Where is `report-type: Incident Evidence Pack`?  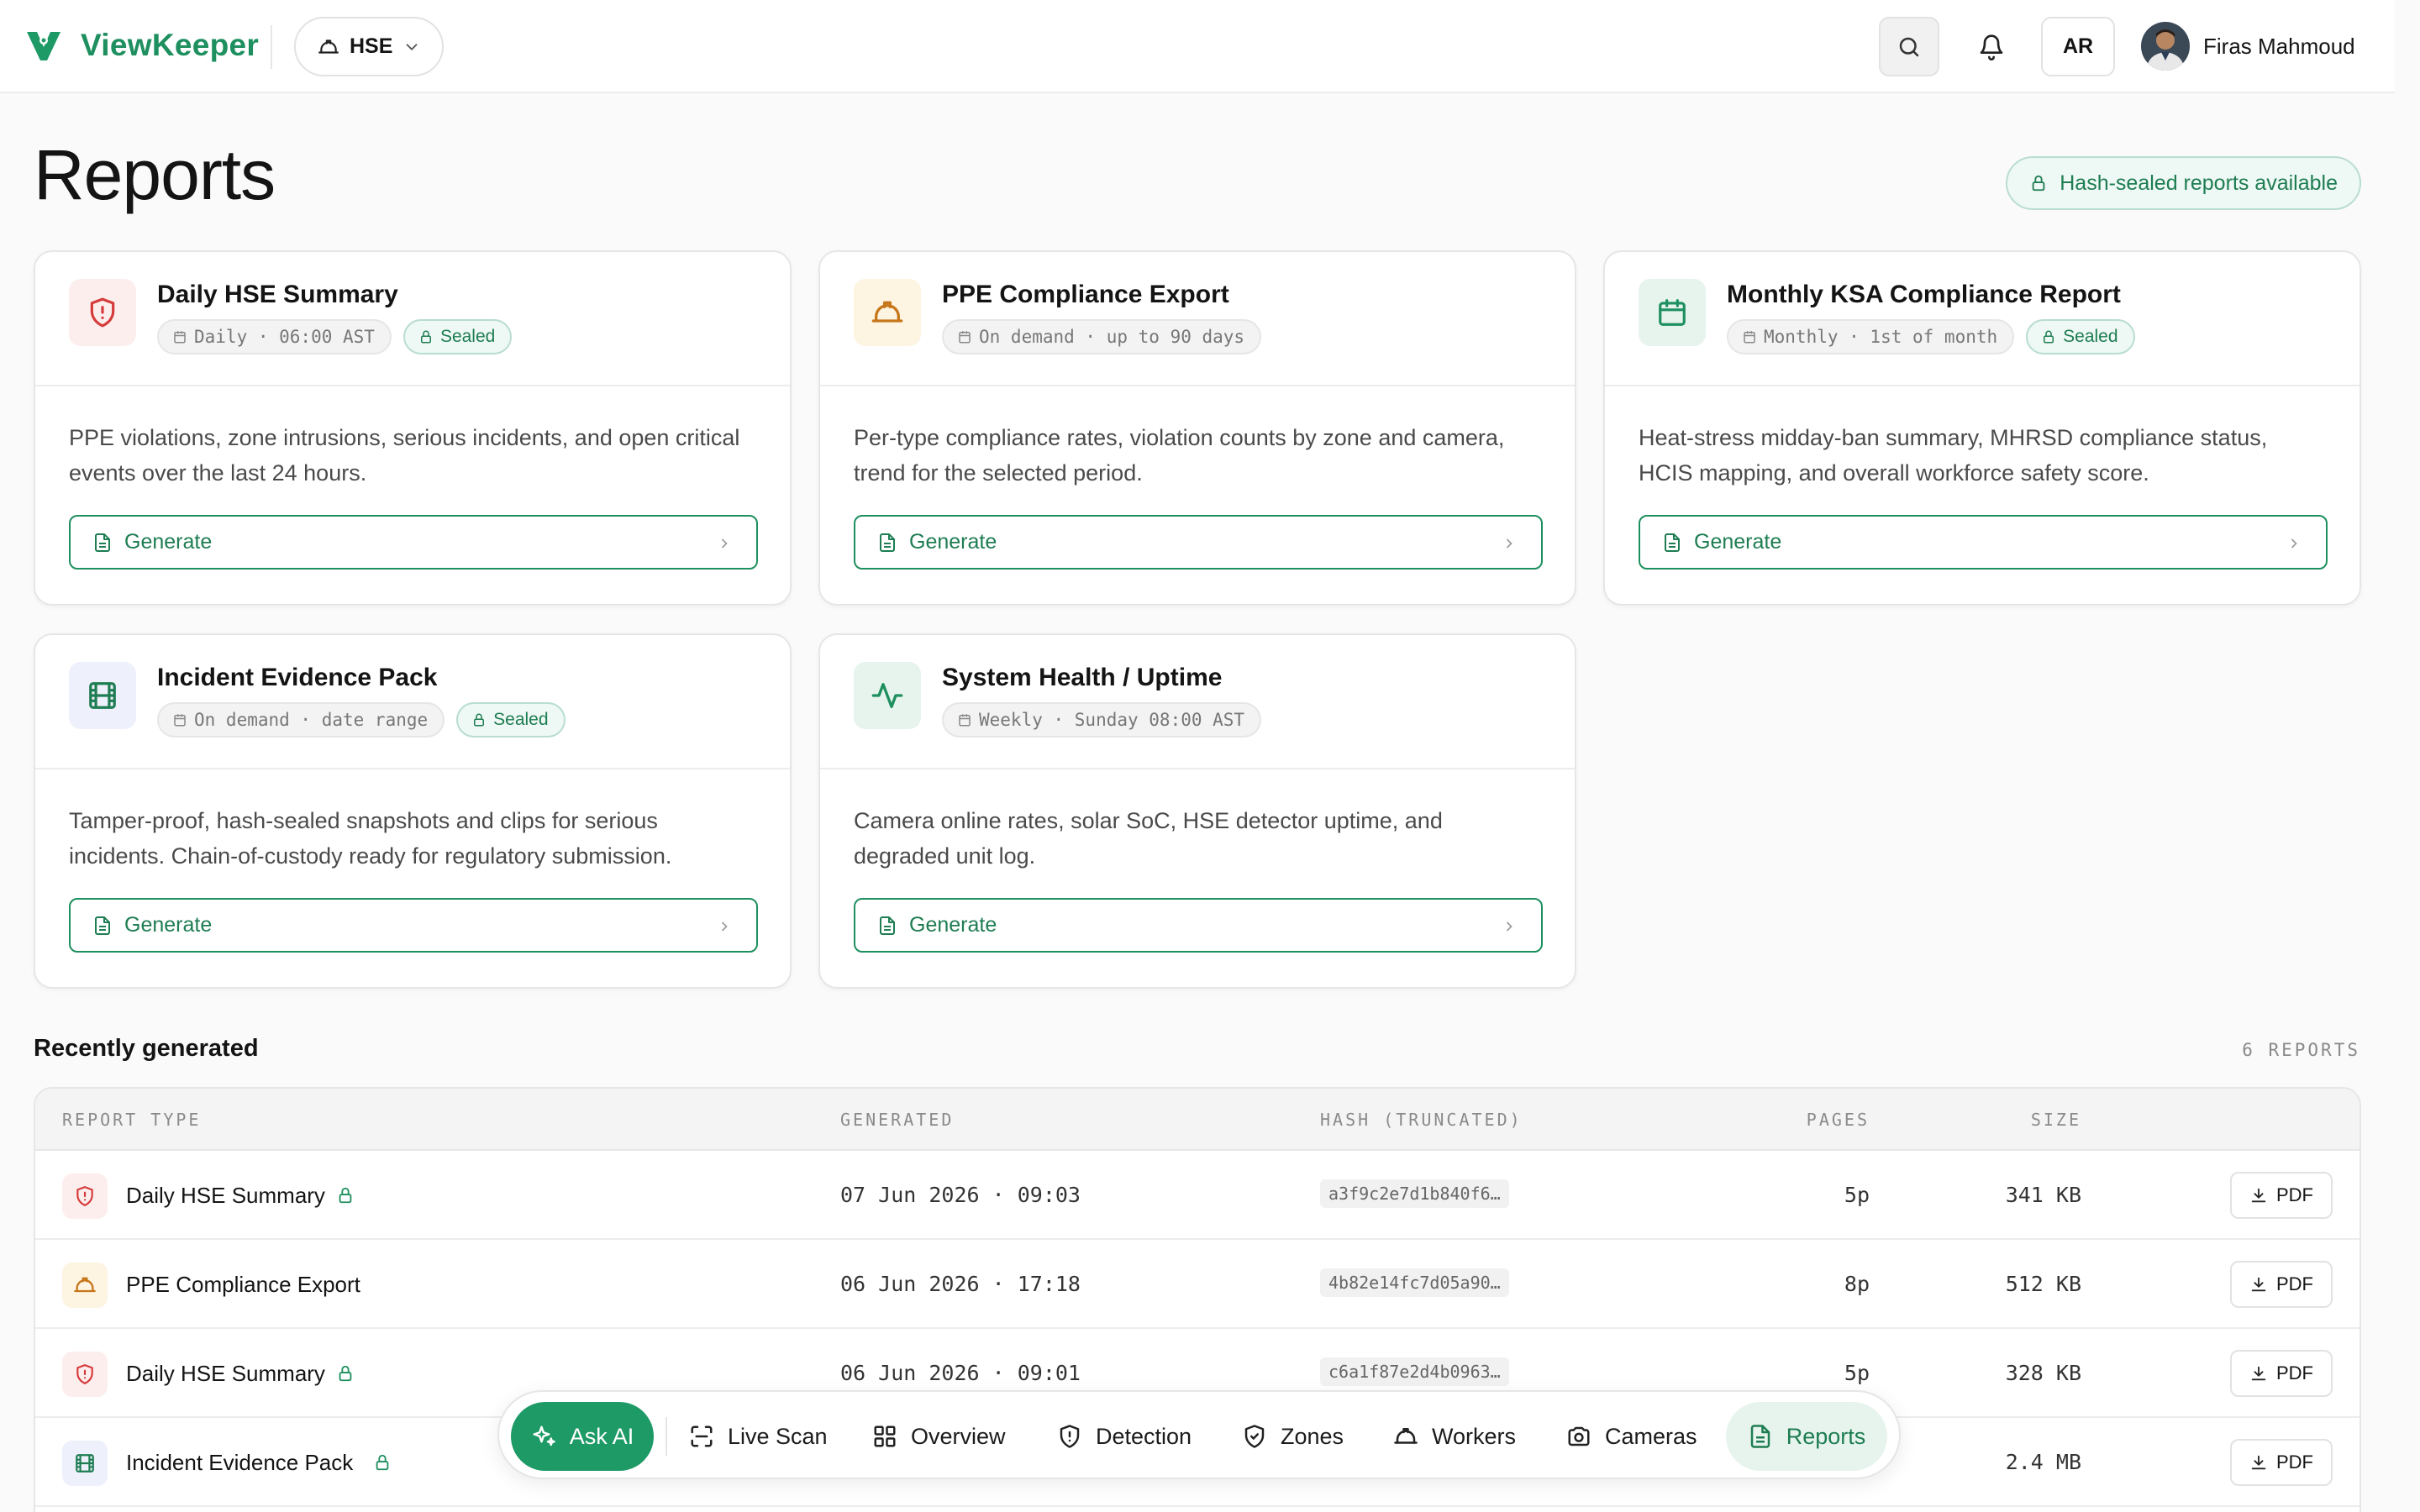 report-type: Incident Evidence Pack is located at coordinates (240, 1462).